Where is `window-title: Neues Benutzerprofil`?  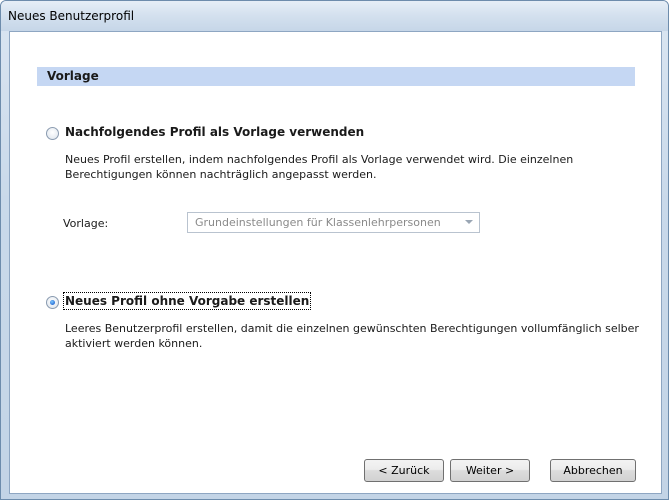 window-title: Neues Benutzerprofil is located at coordinates (71, 16).